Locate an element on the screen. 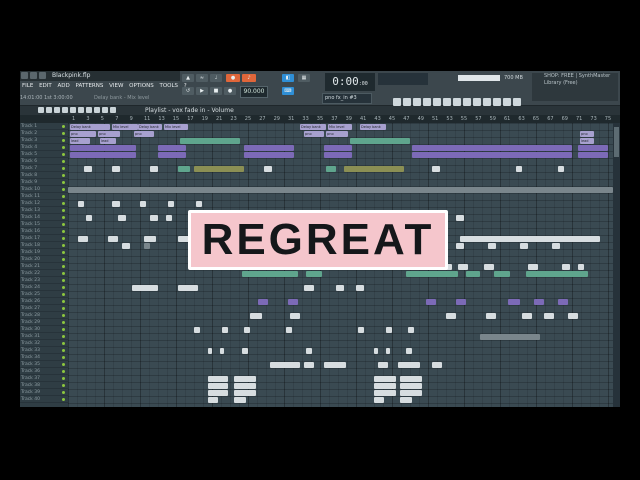 This screenshot has height=480, width=640. slice-icon is located at coordinates (89, 110).